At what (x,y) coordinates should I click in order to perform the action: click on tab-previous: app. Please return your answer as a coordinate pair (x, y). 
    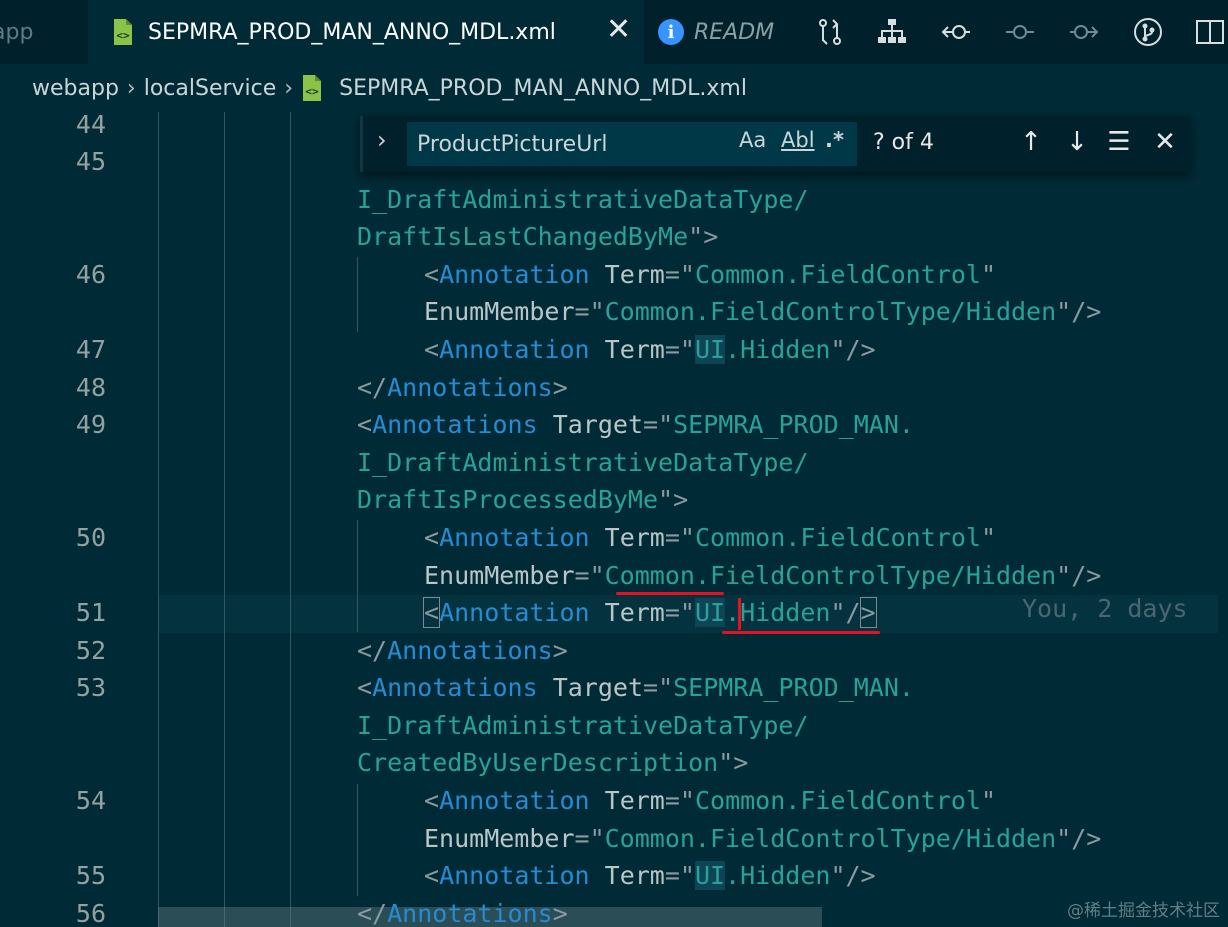
    Looking at the image, I should click on (44, 32).